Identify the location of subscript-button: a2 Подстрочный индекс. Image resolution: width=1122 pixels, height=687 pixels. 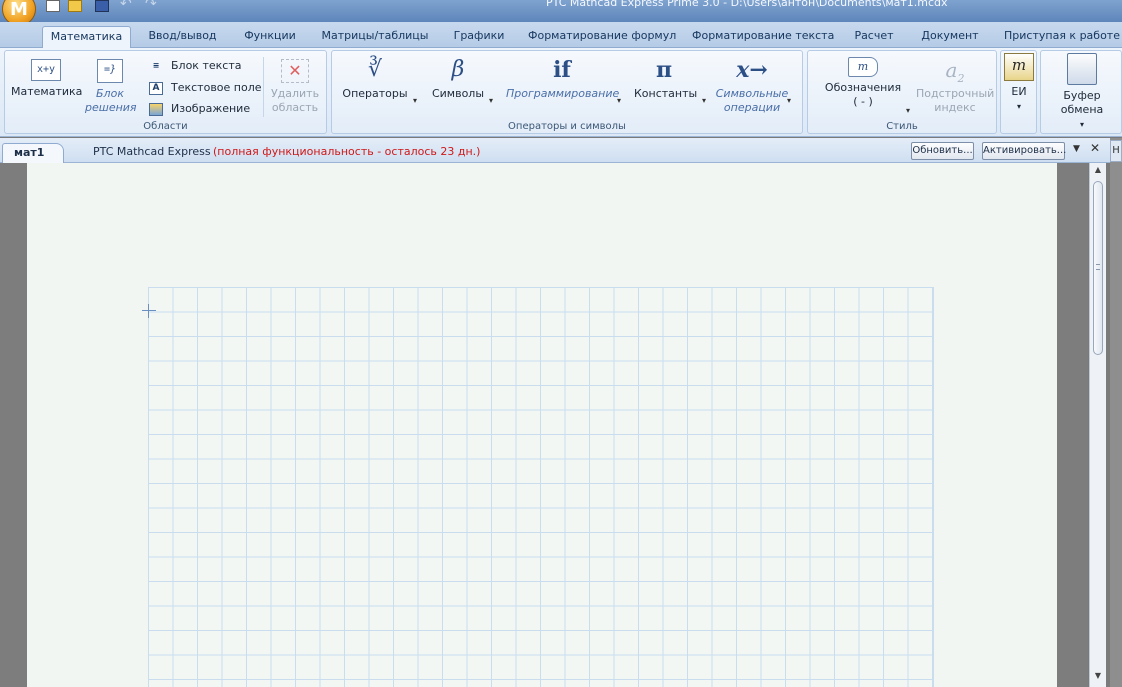
(955, 86).